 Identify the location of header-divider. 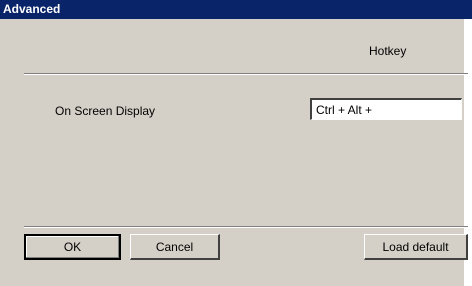
(246, 74).